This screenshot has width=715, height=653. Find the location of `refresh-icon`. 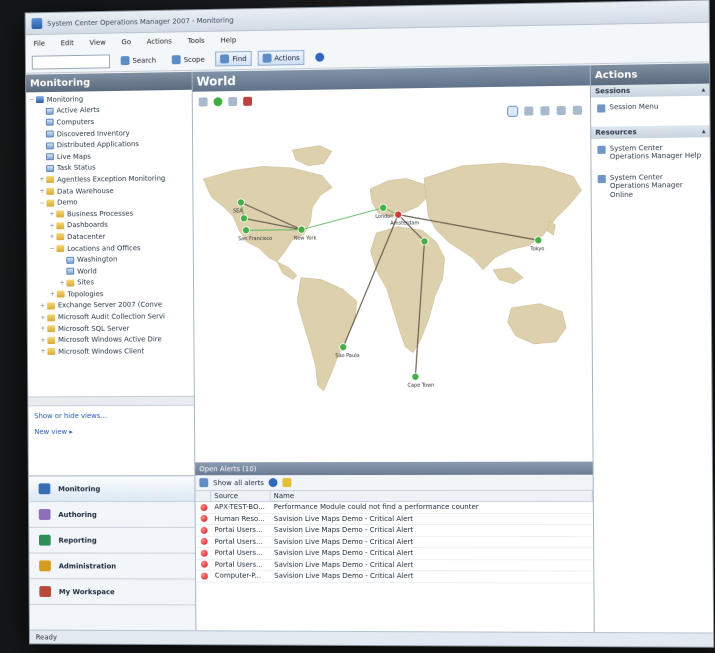

refresh-icon is located at coordinates (233, 101).